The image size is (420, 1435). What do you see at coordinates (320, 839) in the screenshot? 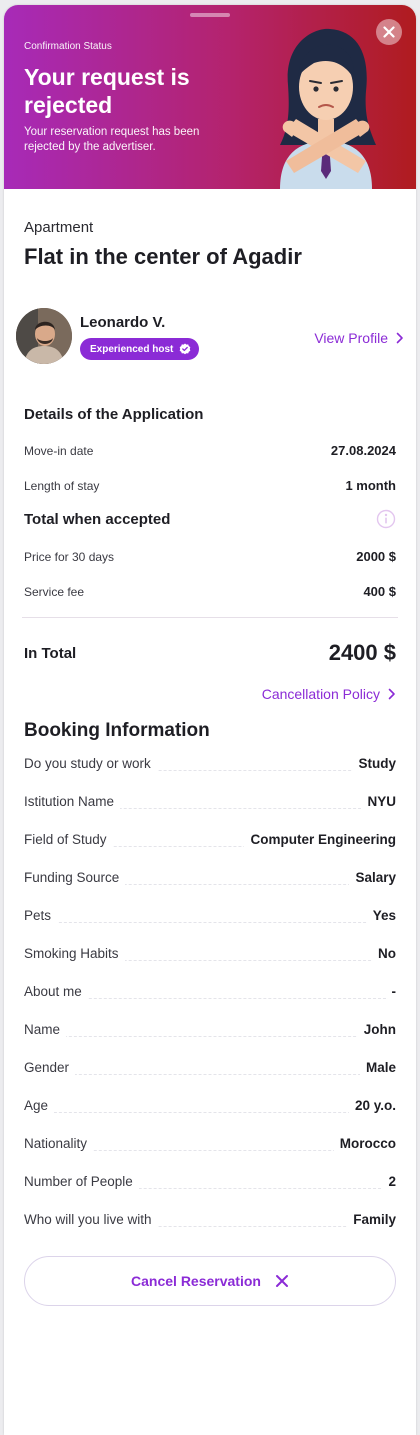
I see `booking-row-value: Computer Engineering` at bounding box center [320, 839].